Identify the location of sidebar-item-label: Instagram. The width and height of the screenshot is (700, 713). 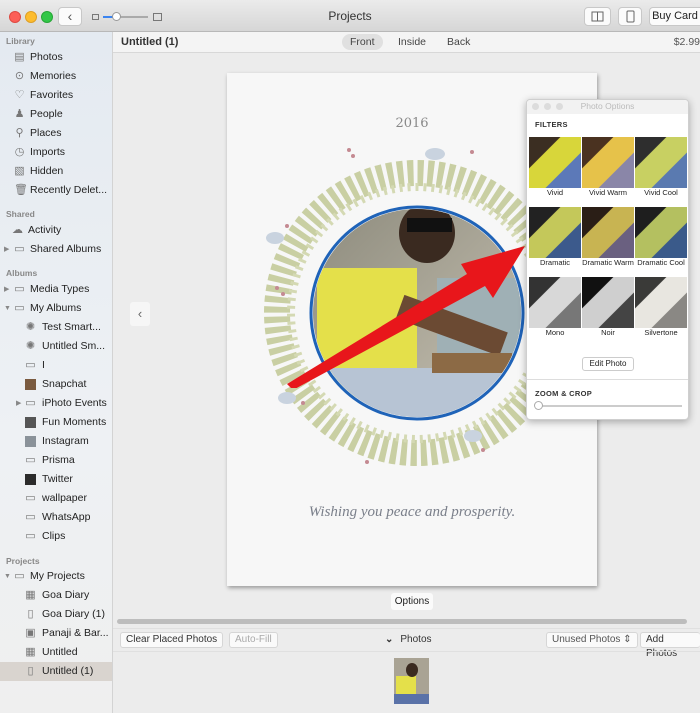
(65, 441).